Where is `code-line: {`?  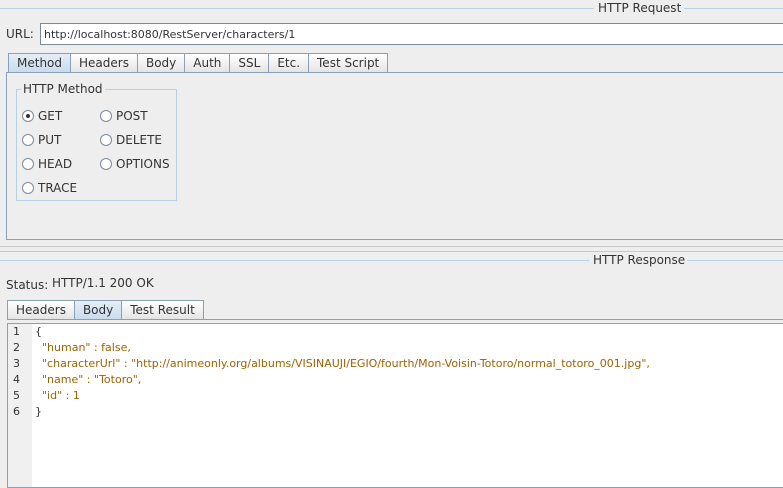 code-line: { is located at coordinates (38, 331).